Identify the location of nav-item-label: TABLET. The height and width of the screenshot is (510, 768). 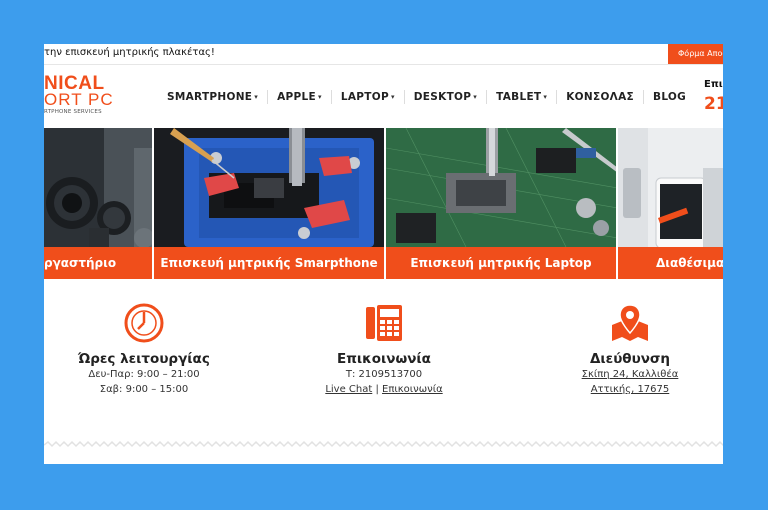
(519, 97).